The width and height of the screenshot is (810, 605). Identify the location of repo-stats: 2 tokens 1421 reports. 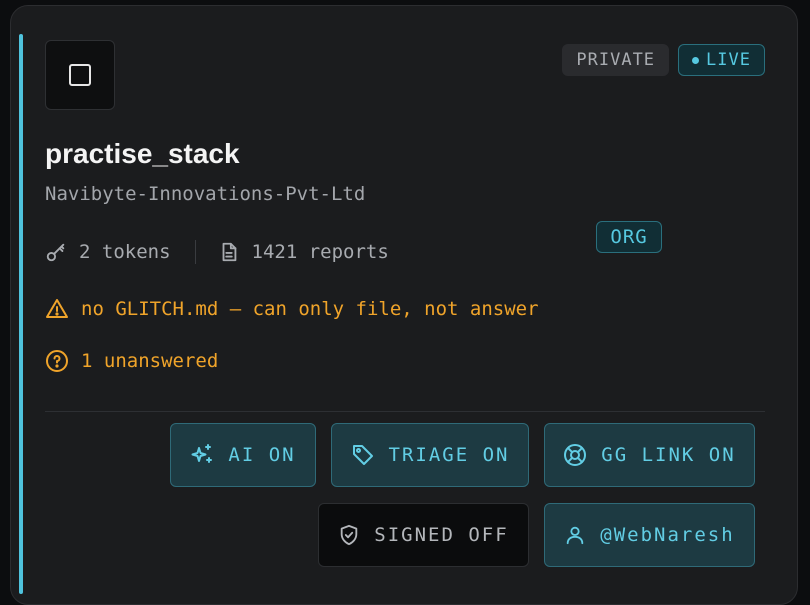
(217, 252).